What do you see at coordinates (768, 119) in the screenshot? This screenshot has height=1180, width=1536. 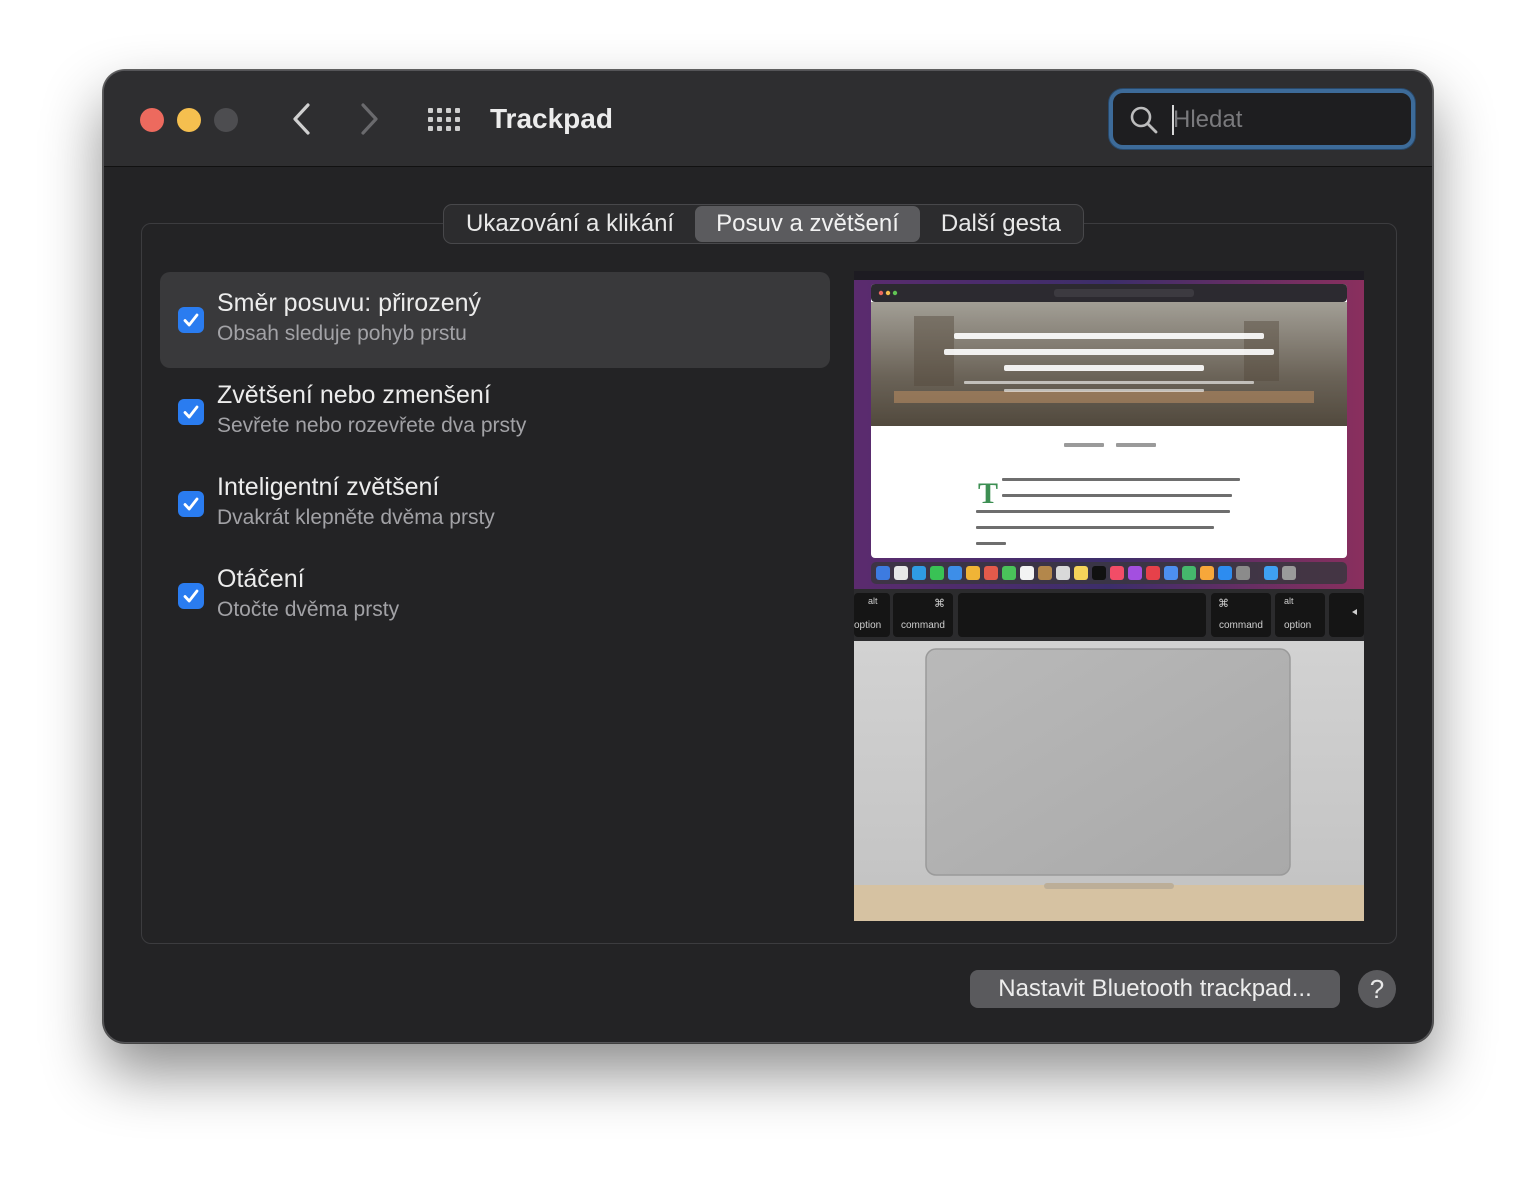 I see `title-bar: Trackpad` at bounding box center [768, 119].